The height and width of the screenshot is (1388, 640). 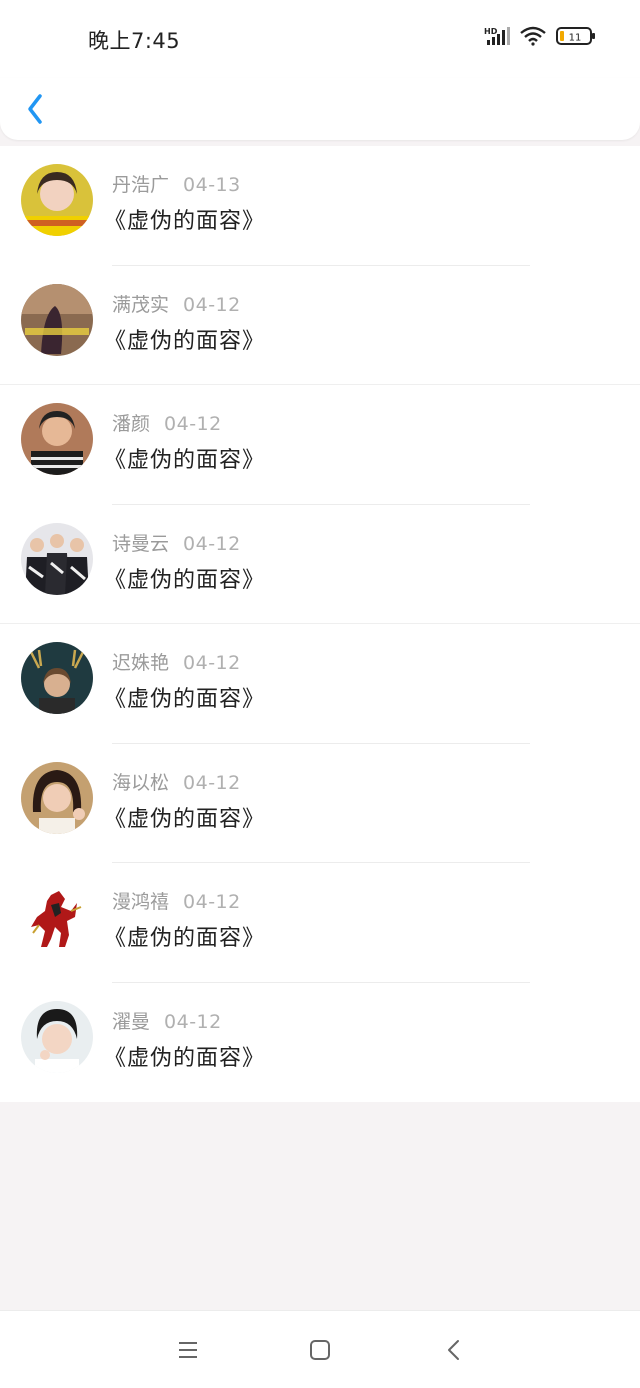 I want to click on home-button, so click(x=320, y=1350).